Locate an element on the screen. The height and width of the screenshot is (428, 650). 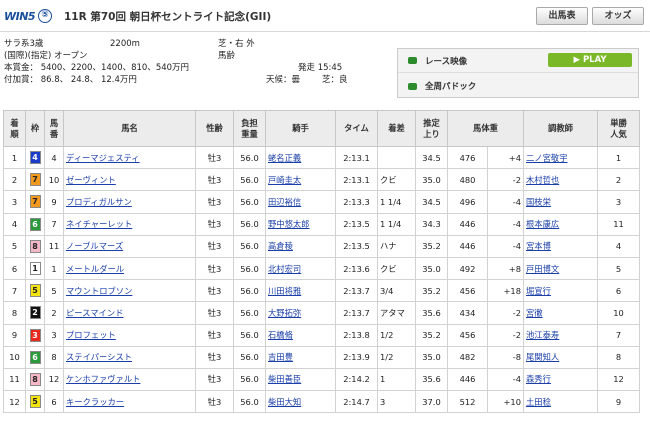
horse-name-cell: メートルダール is located at coordinates (129, 268).